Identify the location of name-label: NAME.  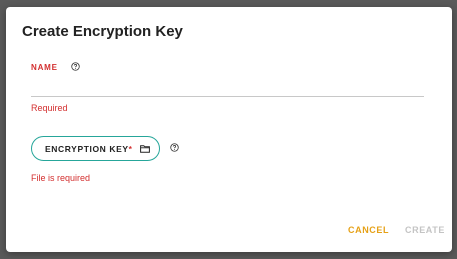
(44, 67).